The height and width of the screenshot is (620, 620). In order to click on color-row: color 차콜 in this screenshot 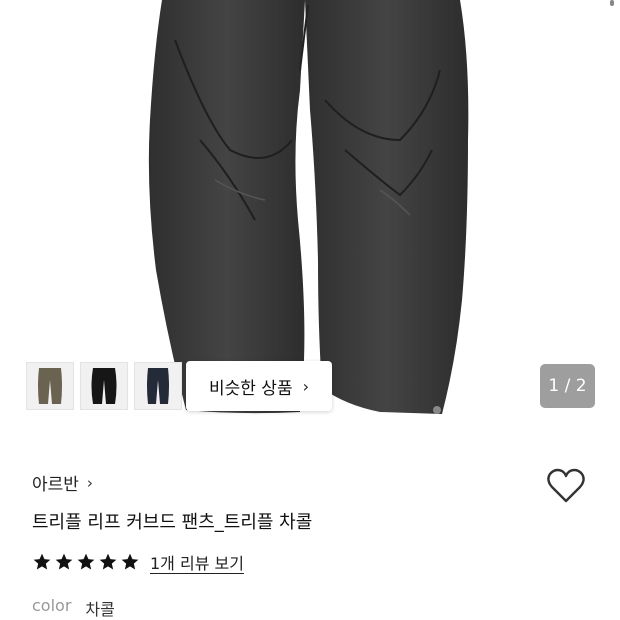, I will do `click(73, 608)`.